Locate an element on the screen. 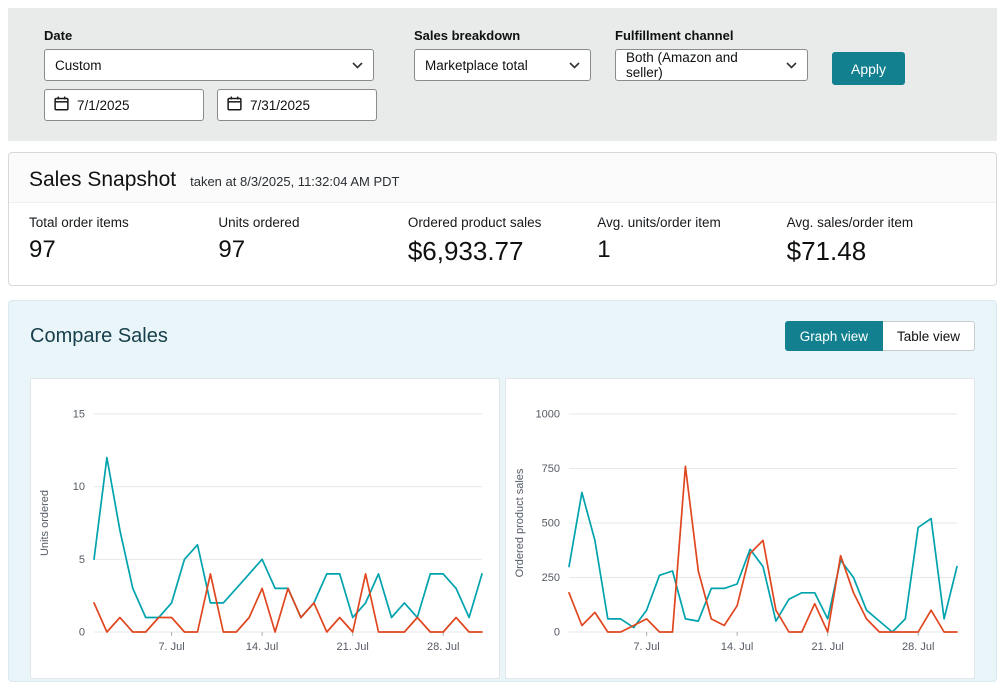  sales-breakdown-filter-group: Sales breakdown Marketplace total is located at coordinates (502, 54).